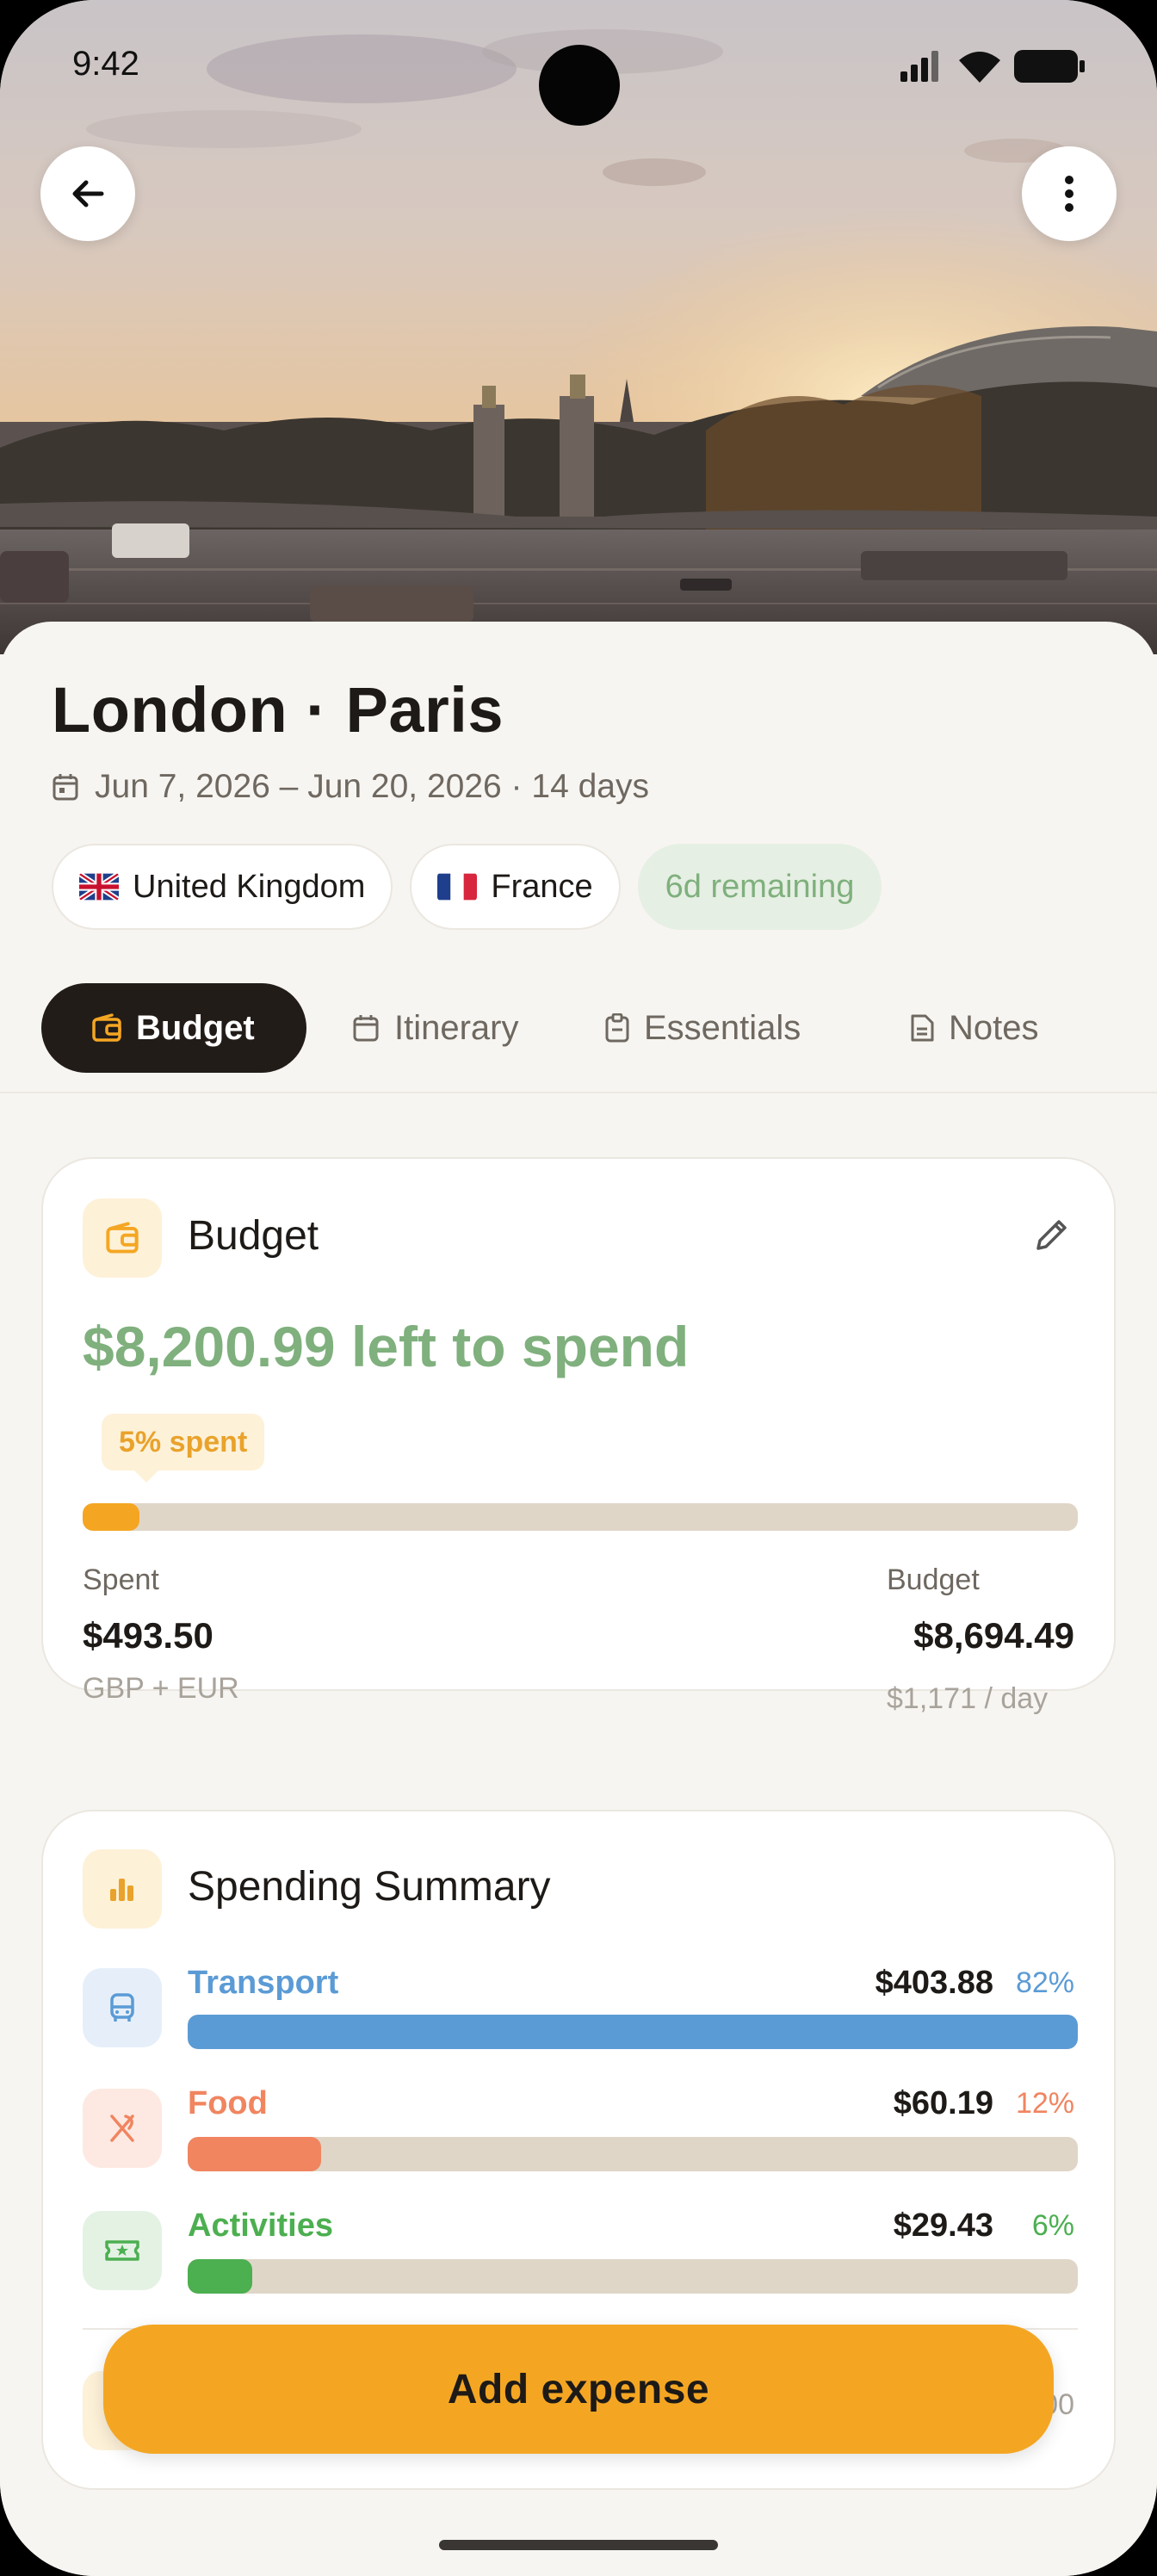  I want to click on france-flag-icon, so click(457, 887).